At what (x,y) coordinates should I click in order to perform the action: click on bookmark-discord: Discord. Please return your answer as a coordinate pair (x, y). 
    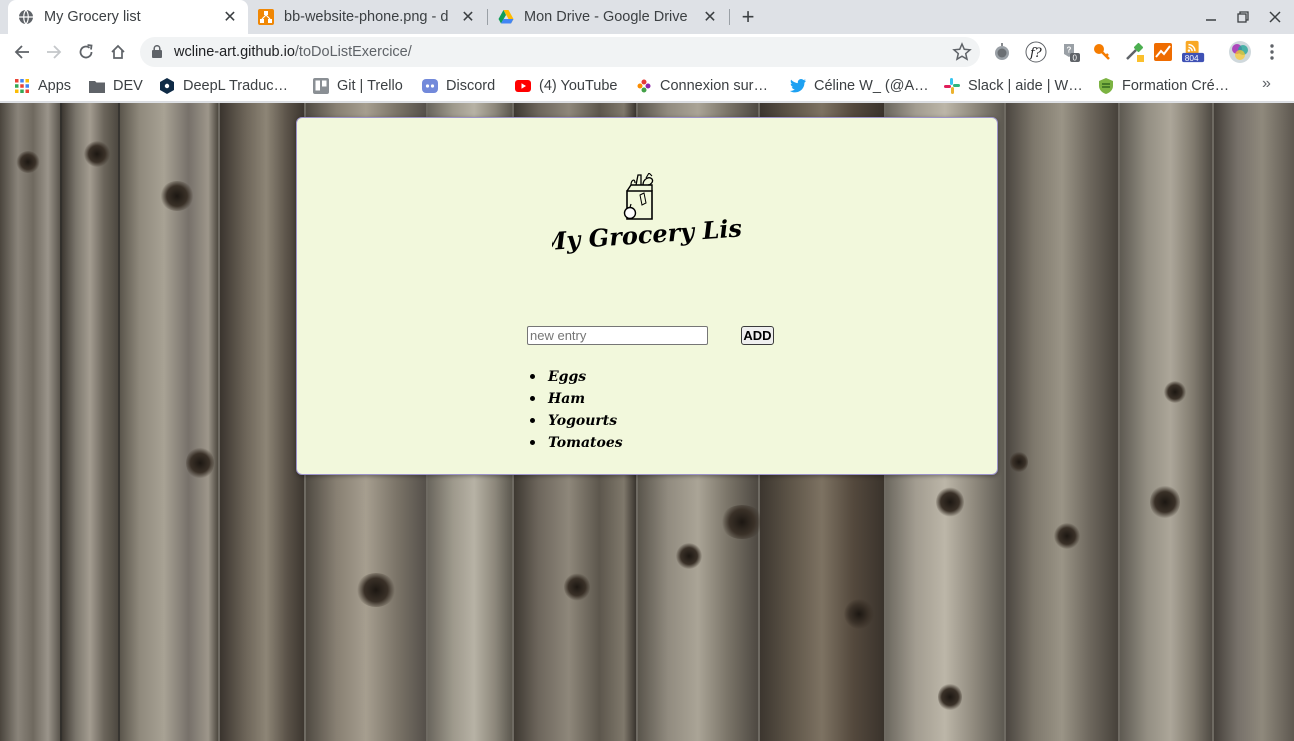
    Looking at the image, I should click on (458, 86).